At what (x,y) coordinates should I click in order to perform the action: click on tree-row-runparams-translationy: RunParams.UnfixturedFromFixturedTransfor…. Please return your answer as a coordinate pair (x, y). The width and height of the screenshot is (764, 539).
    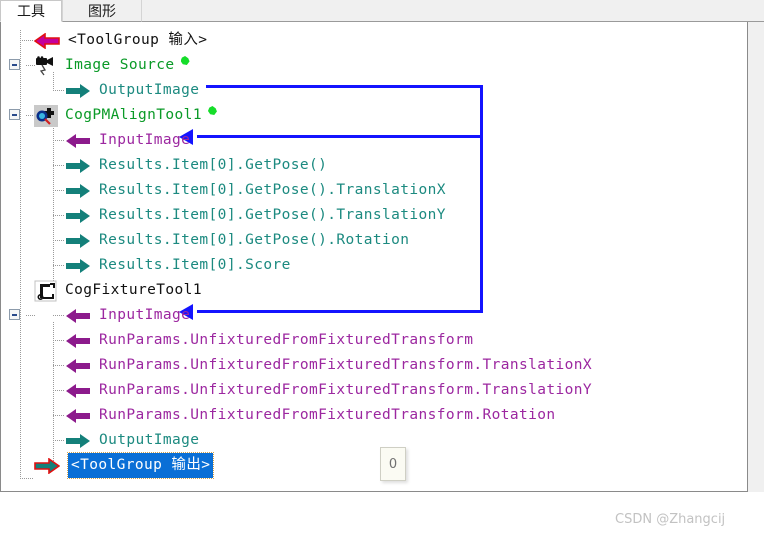
    Looking at the image, I should click on (328, 390).